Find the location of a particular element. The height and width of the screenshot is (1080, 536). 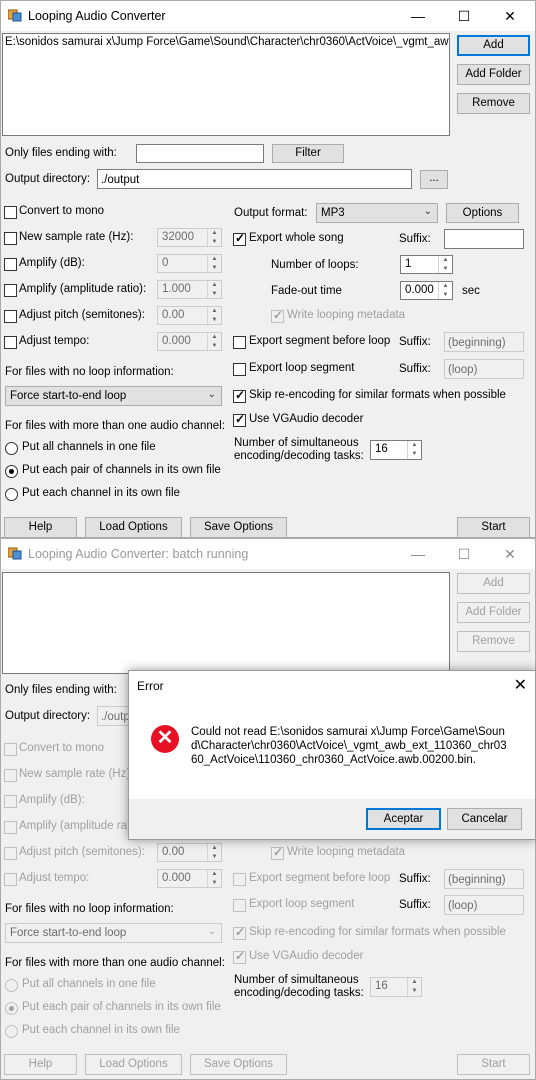

cancel-button: Cancelar is located at coordinates (484, 819).